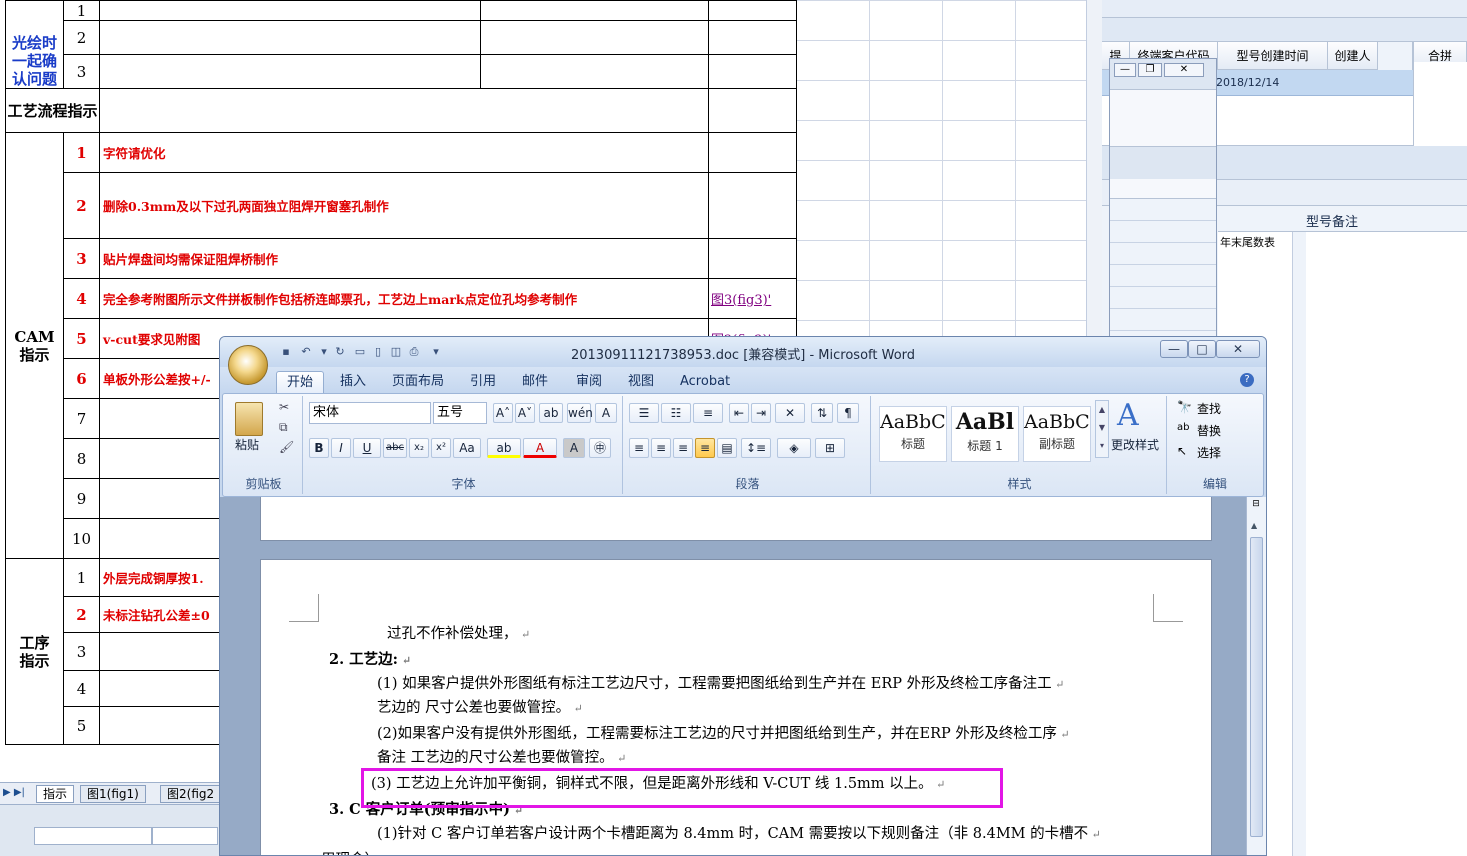  Describe the element at coordinates (356, 851) in the screenshot. I see `doc-line: 用理会） ↵` at that location.